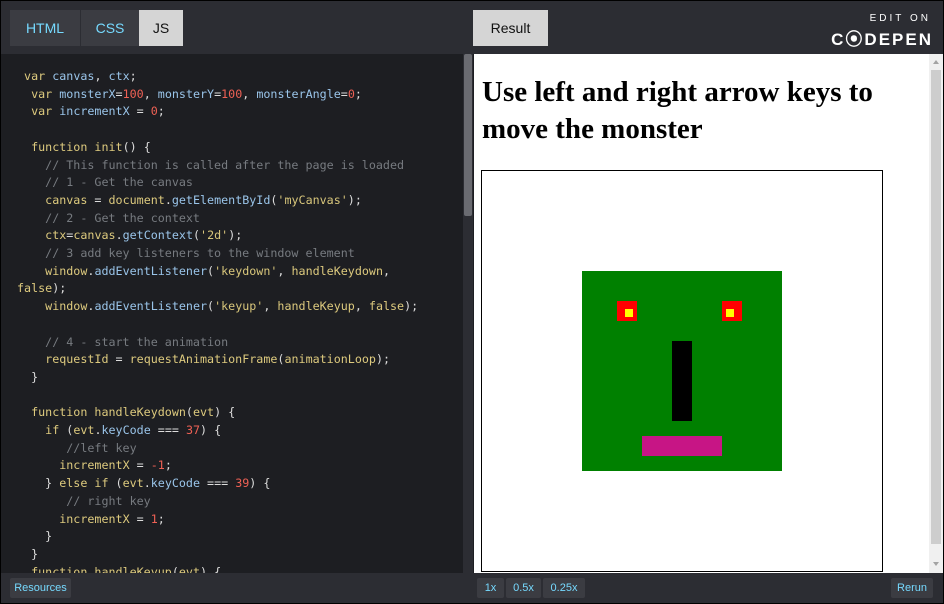 Image resolution: width=944 pixels, height=604 pixels. Describe the element at coordinates (468, 313) in the screenshot. I see `editor-scrollbar` at that location.